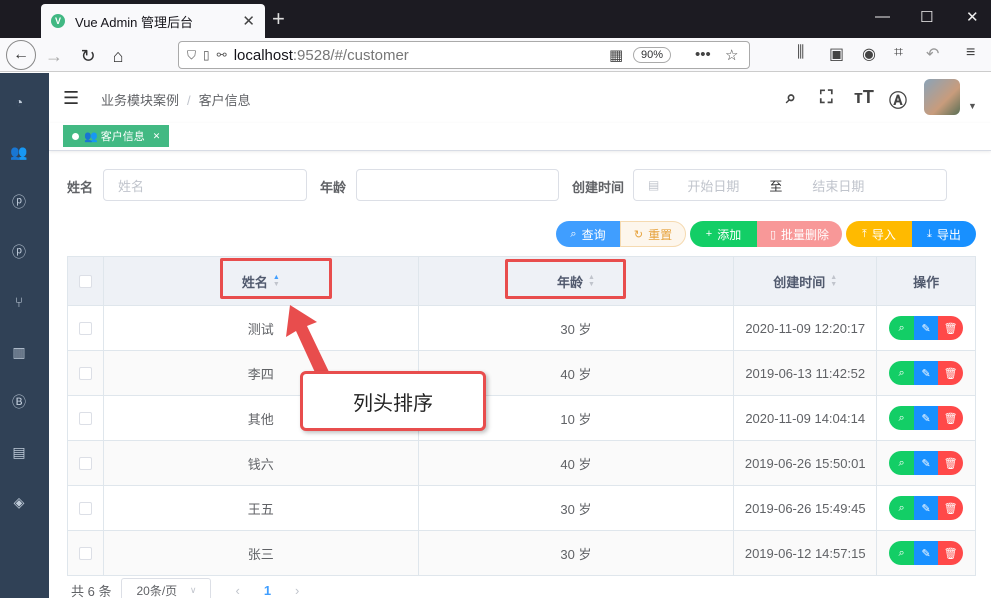  What do you see at coordinates (206, 55) in the screenshot?
I see `page-icon: ▯` at bounding box center [206, 55].